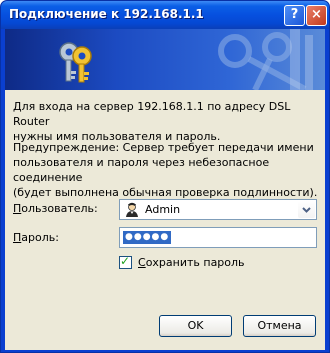 Image resolution: width=330 pixels, height=353 pixels. I want to click on username-label: Пользователь:, so click(55, 208).